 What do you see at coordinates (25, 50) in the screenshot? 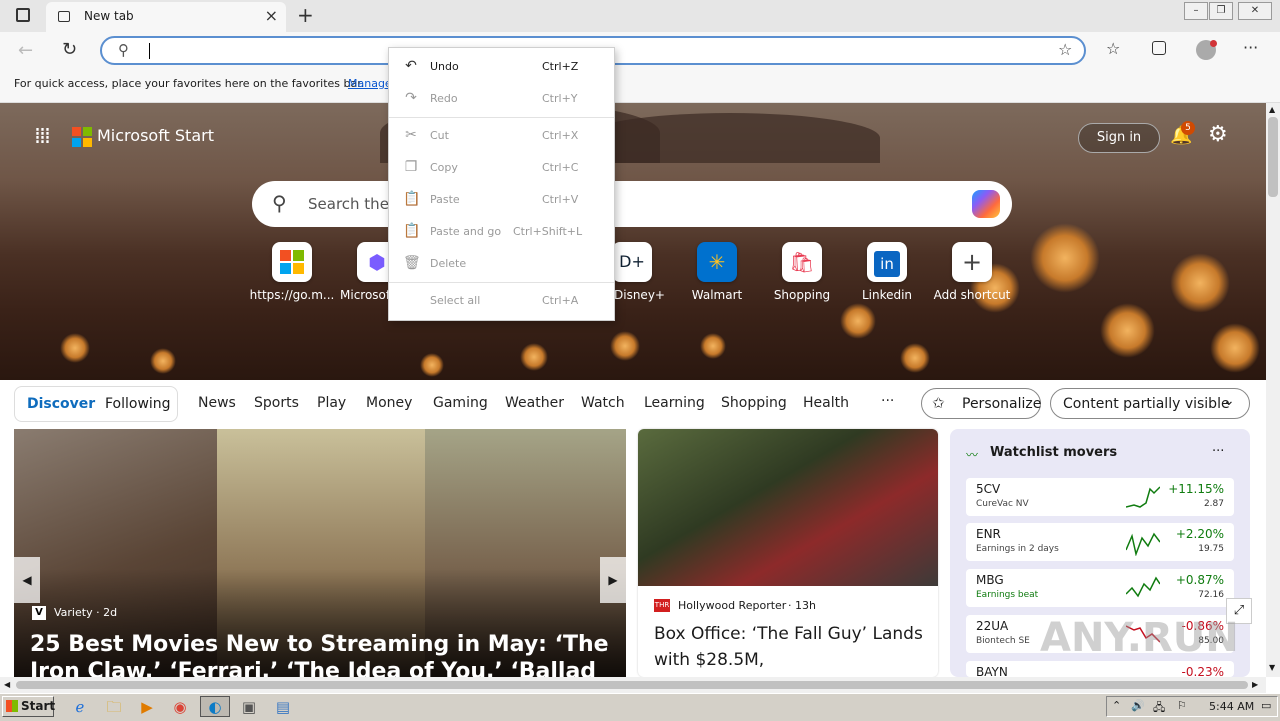
I see `back-icon: ←` at bounding box center [25, 50].